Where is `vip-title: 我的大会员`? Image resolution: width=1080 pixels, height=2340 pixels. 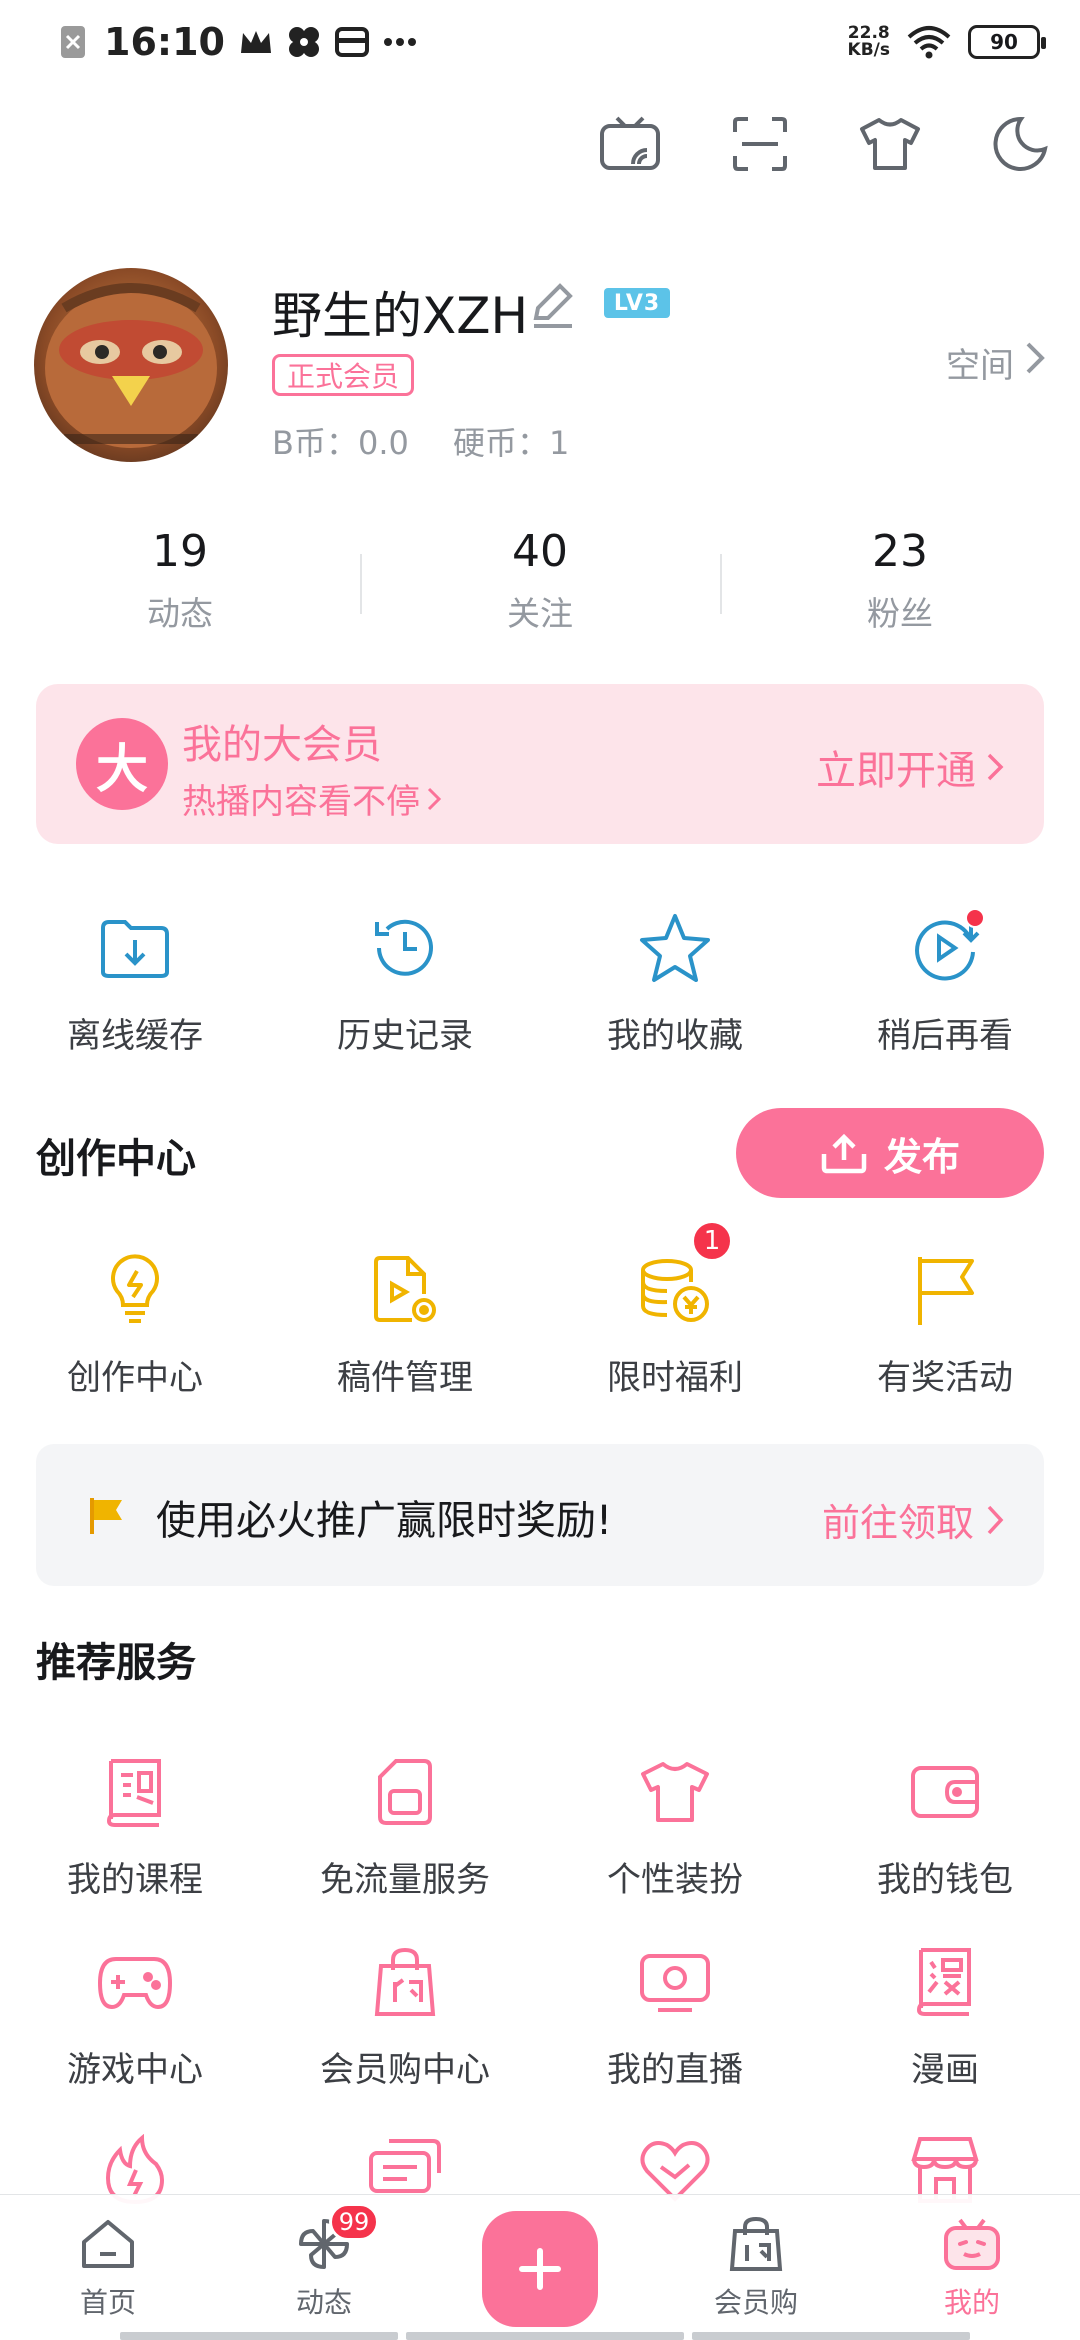 vip-title: 我的大会员 is located at coordinates (282, 745).